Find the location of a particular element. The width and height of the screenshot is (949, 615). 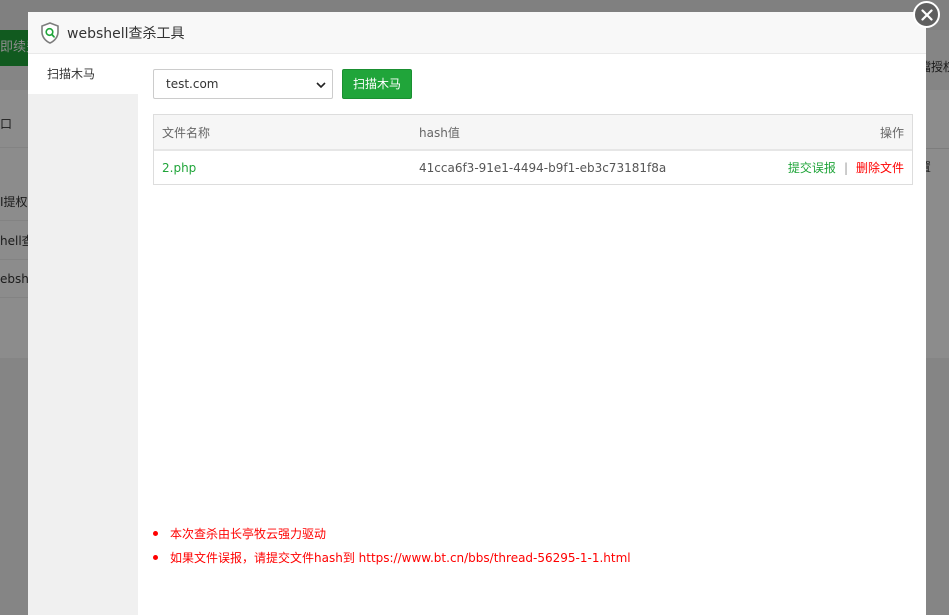

shield-icon is located at coordinates (50, 32).